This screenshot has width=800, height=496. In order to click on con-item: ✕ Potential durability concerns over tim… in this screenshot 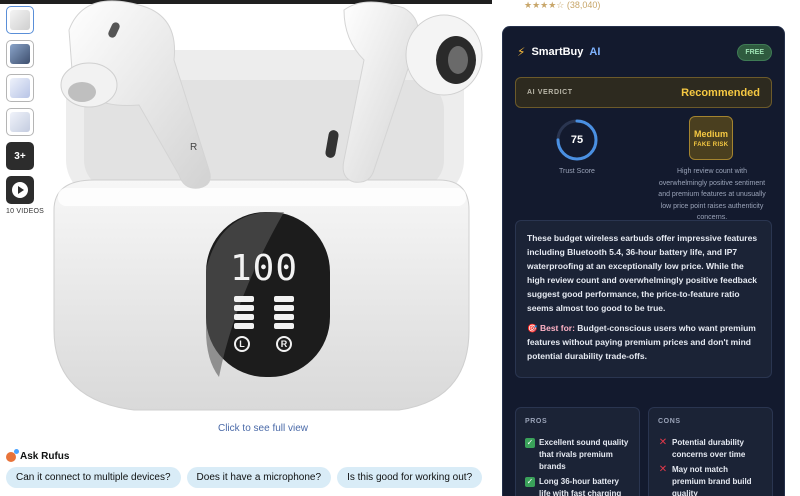, I will do `click(710, 449)`.